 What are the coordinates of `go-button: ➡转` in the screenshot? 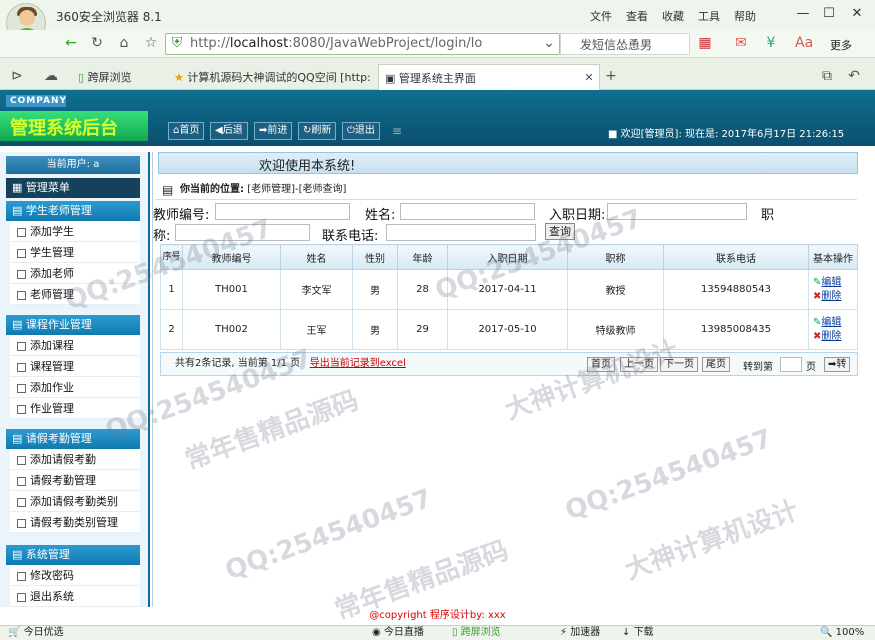 It's located at (837, 364).